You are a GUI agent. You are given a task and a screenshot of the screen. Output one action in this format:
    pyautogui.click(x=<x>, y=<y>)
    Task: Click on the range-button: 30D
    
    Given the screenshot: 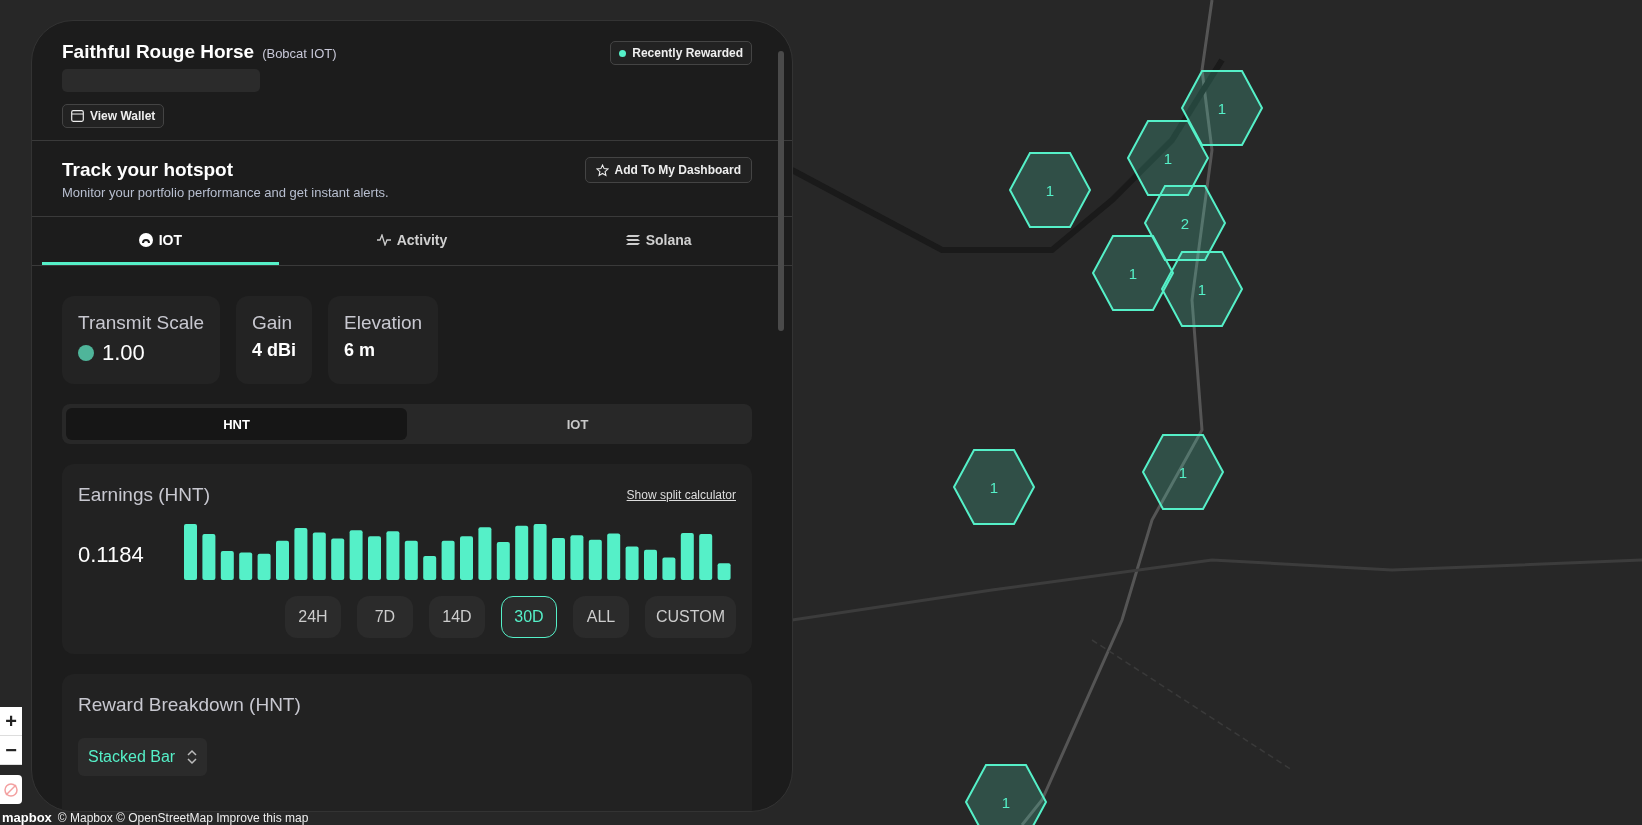 What is the action you would take?
    pyautogui.click(x=528, y=617)
    